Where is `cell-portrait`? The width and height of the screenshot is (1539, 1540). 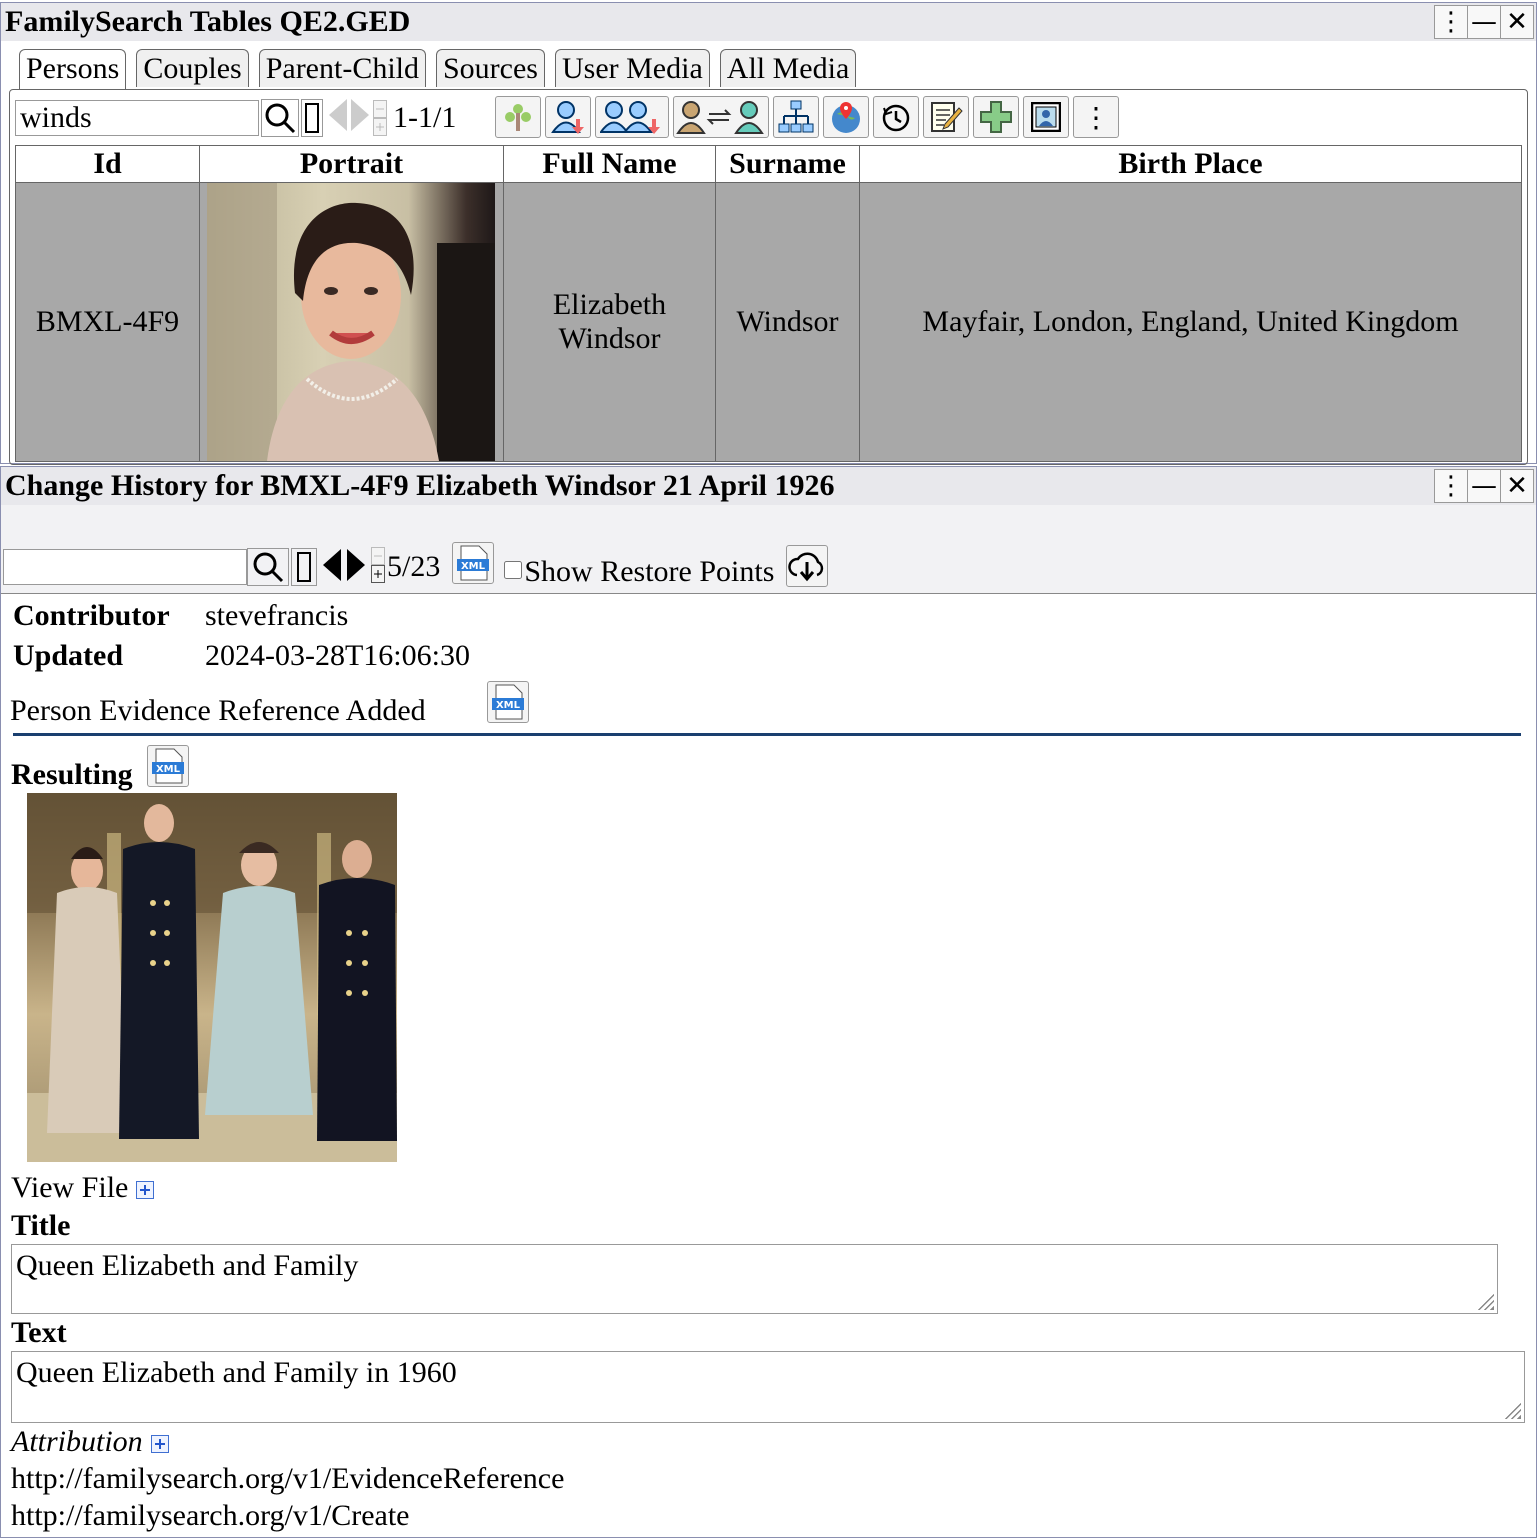
cell-portrait is located at coordinates (351, 322).